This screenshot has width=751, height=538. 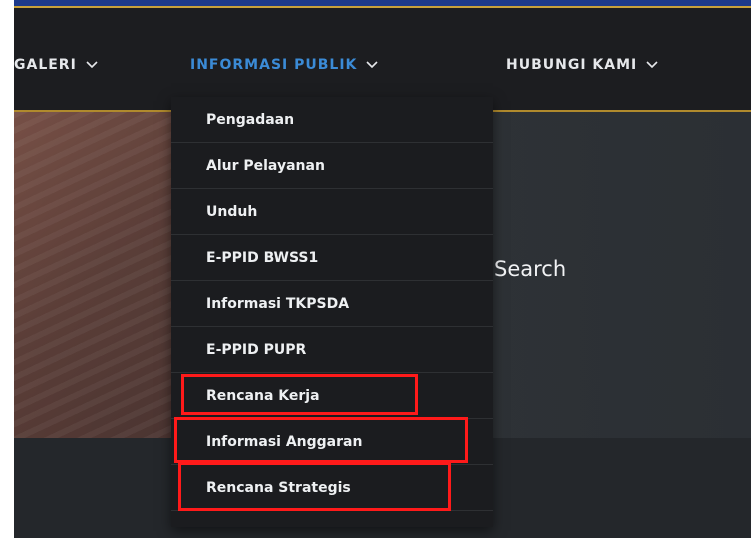 What do you see at coordinates (278, 487) in the screenshot?
I see `dropdown-item-label: Rencana Strategis` at bounding box center [278, 487].